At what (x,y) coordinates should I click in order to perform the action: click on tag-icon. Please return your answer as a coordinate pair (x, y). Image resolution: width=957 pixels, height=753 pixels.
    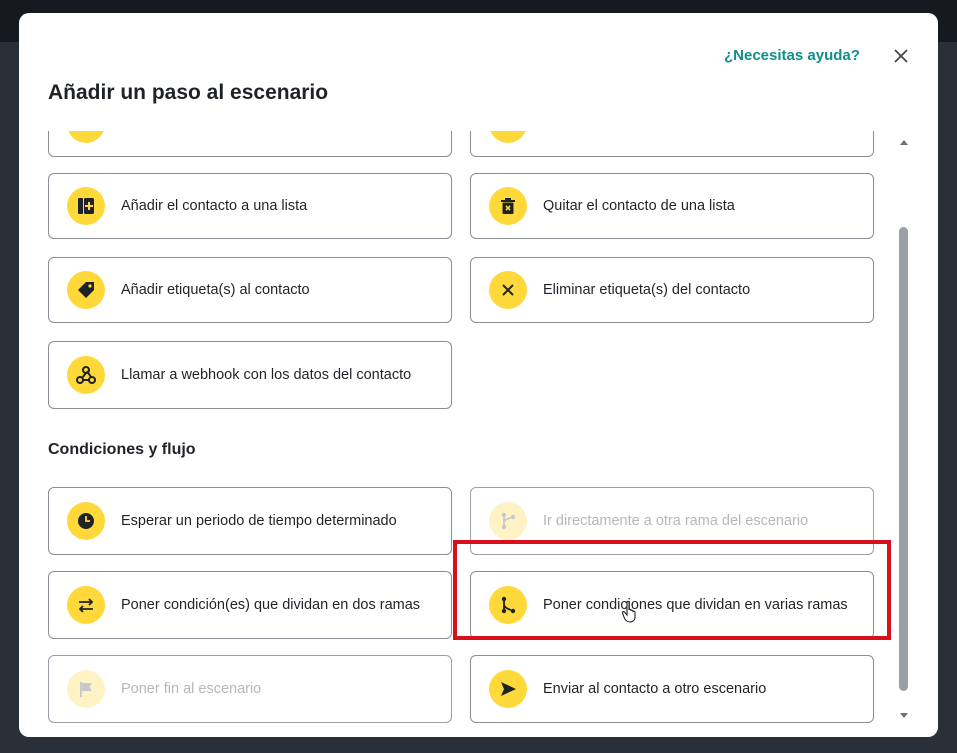
    Looking at the image, I should click on (86, 290).